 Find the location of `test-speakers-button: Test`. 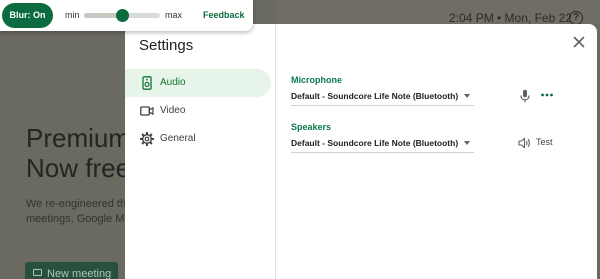

test-speakers-button: Test is located at coordinates (538, 143).